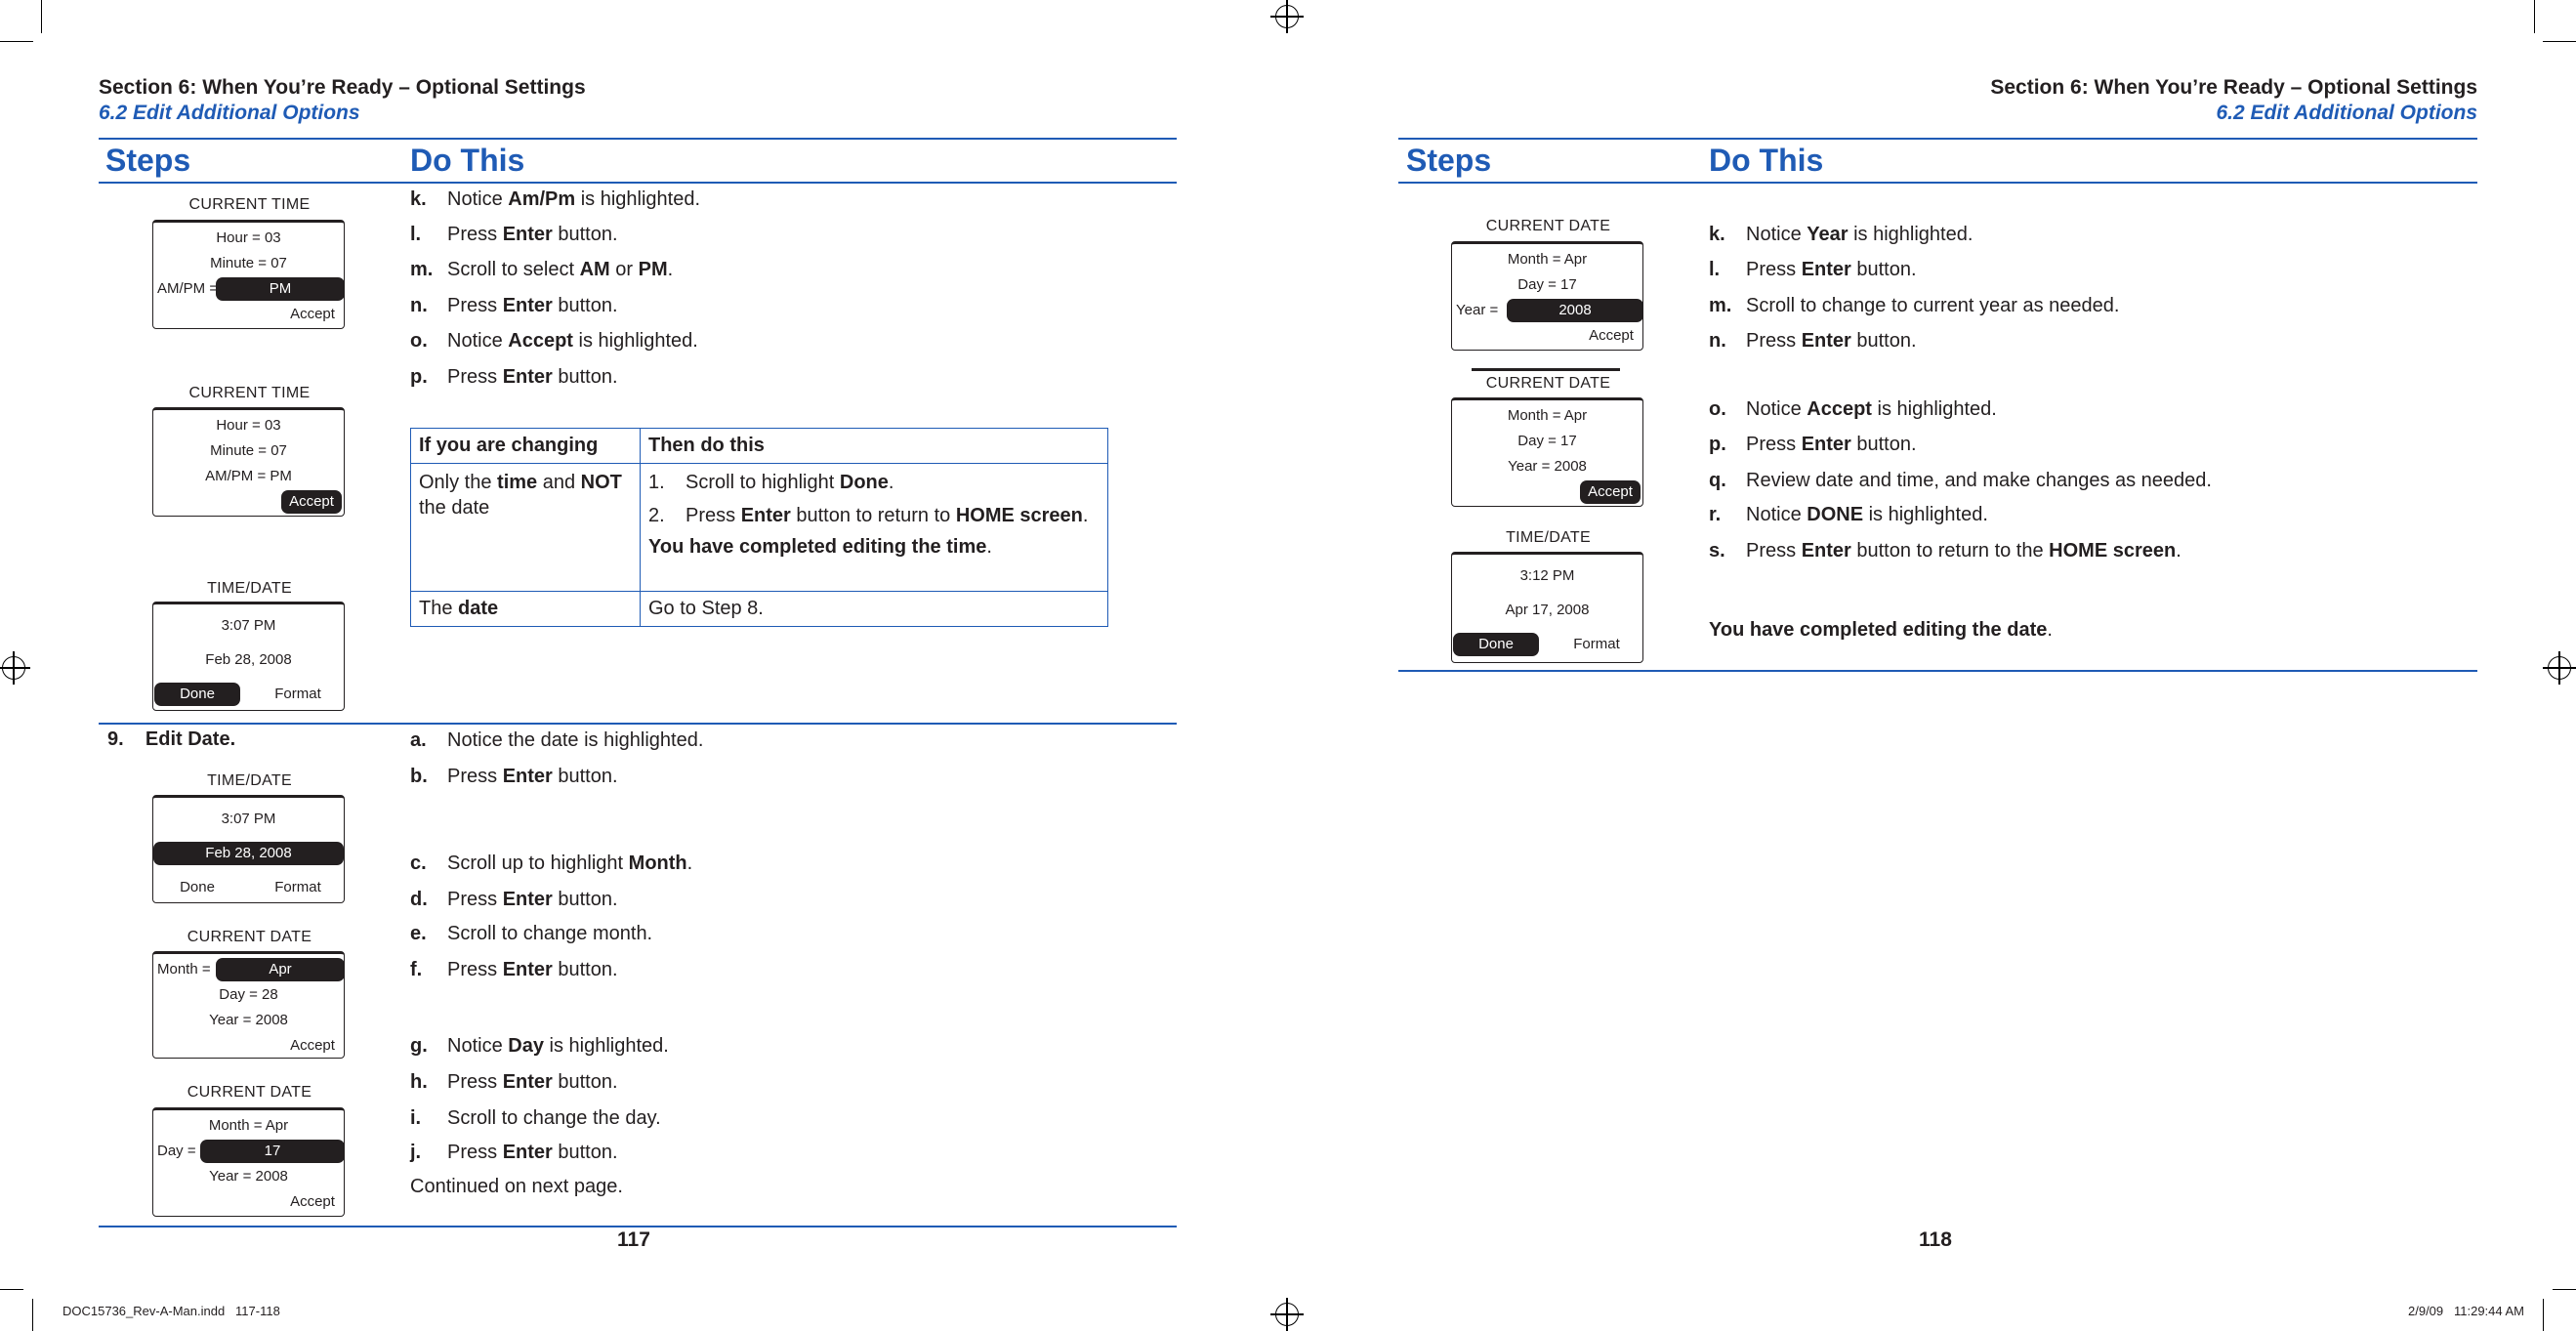  I want to click on crop-mark, so click(2535, 16).